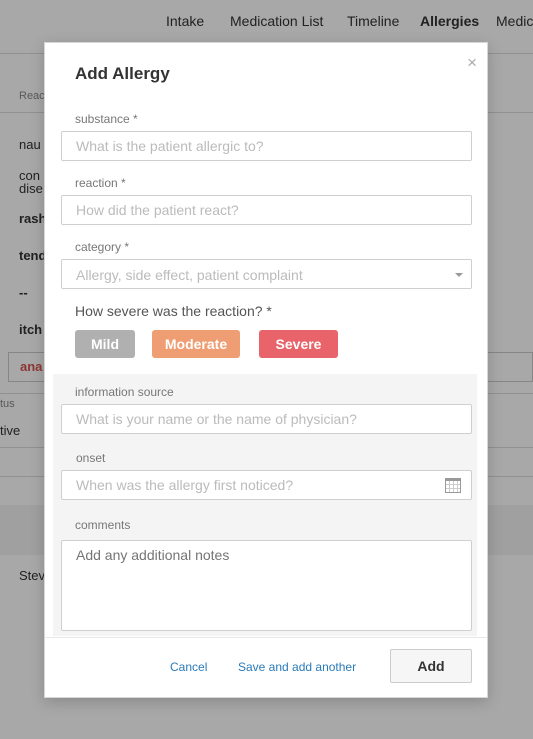 The height and width of the screenshot is (739, 533). What do you see at coordinates (431, 666) in the screenshot?
I see `add-button: Add` at bounding box center [431, 666].